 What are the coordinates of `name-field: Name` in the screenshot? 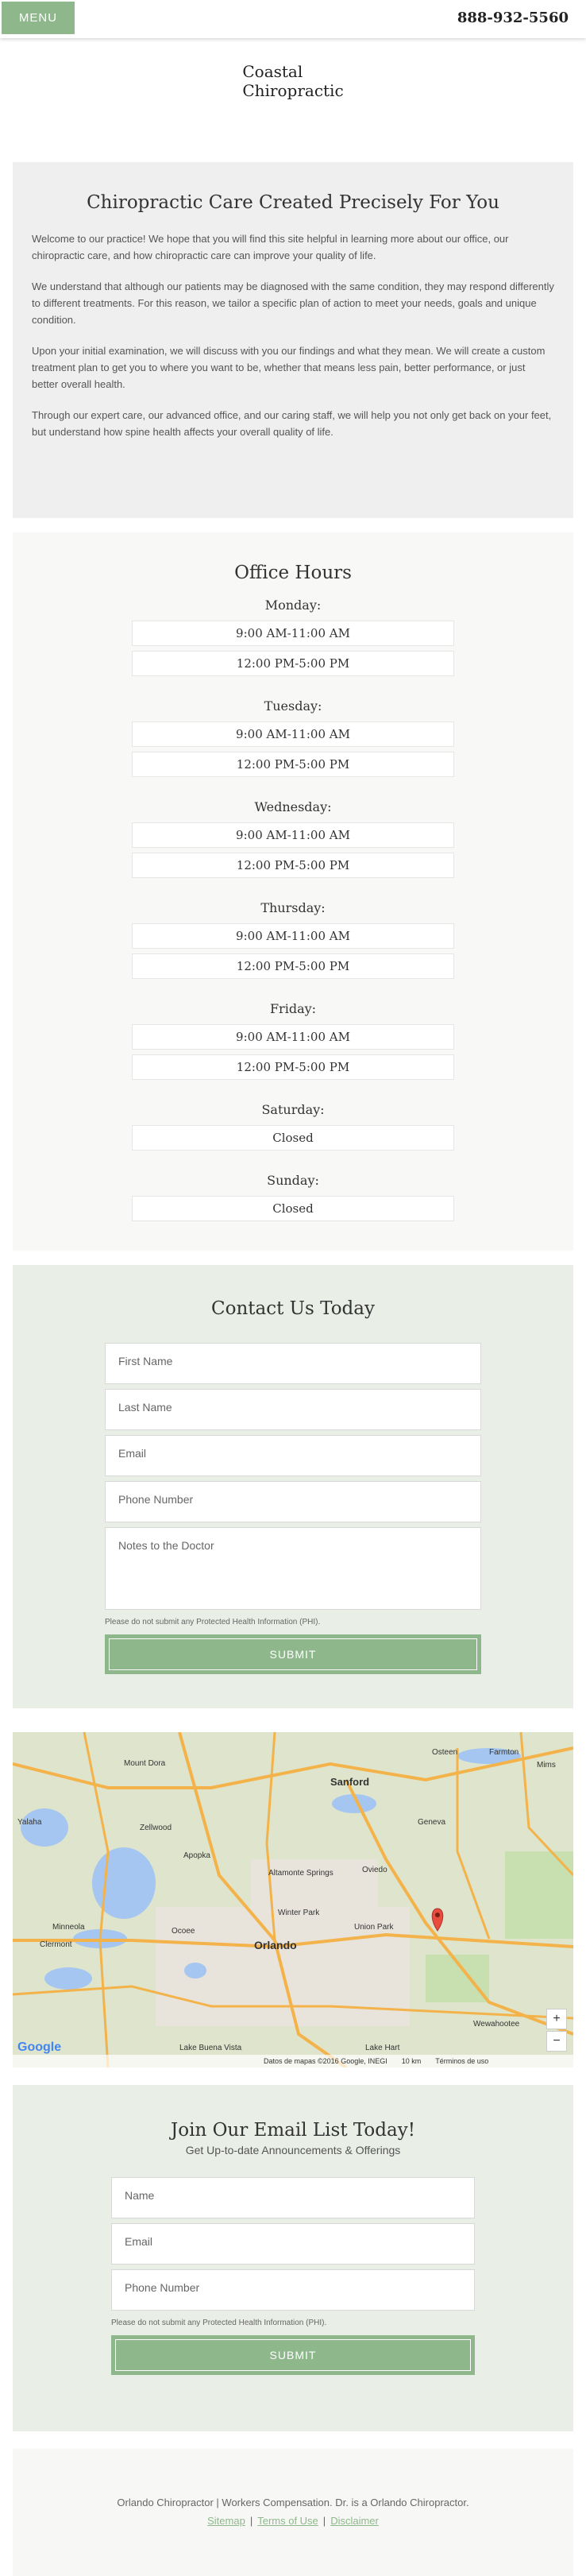 It's located at (293, 2197).